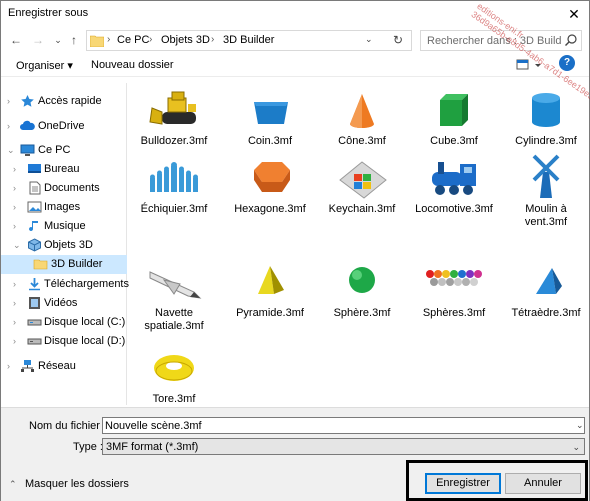 This screenshot has width=590, height=501. What do you see at coordinates (546, 141) in the screenshot?
I see `file-name: Cylindre.3mf` at bounding box center [546, 141].